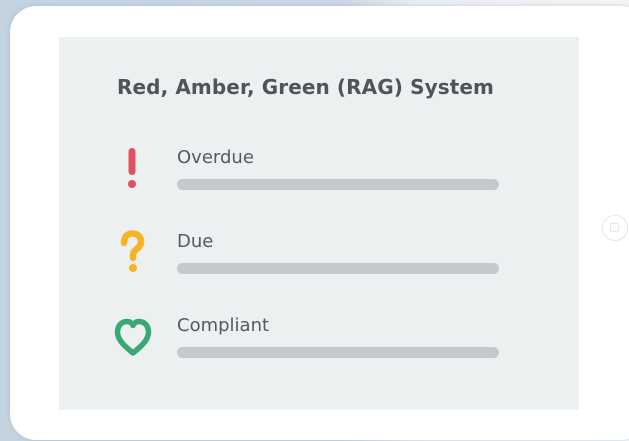  I want to click on home-button-icon, so click(615, 228).